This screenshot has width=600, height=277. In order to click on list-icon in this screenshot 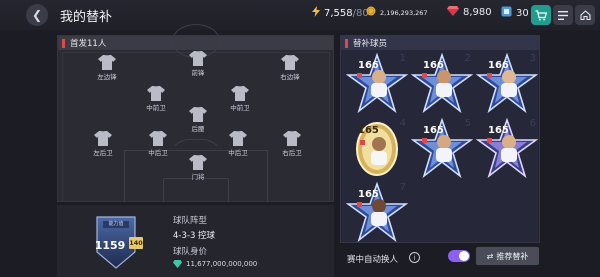, I will do `click(563, 15)`.